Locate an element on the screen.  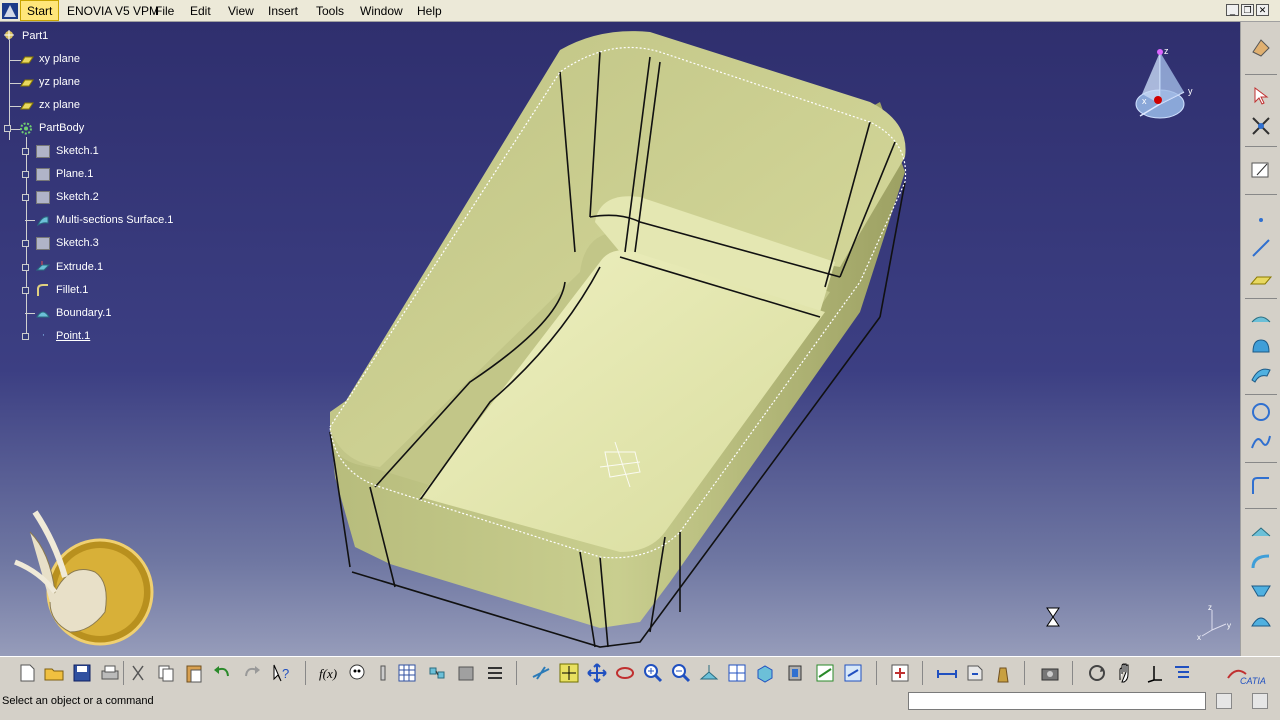
file-menu: File is located at coordinates (164, 11).